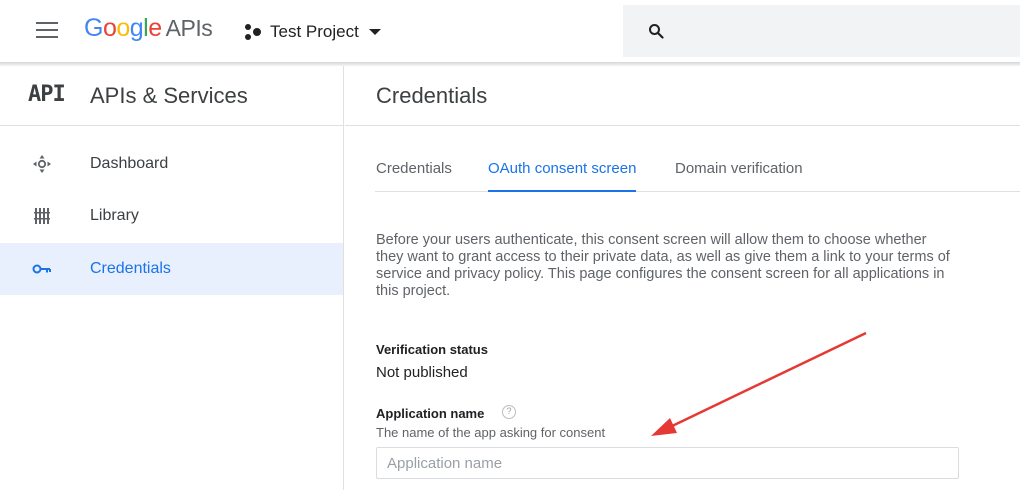 The width and height of the screenshot is (1020, 490). Describe the element at coordinates (42, 269) in the screenshot. I see `key-icon` at that location.